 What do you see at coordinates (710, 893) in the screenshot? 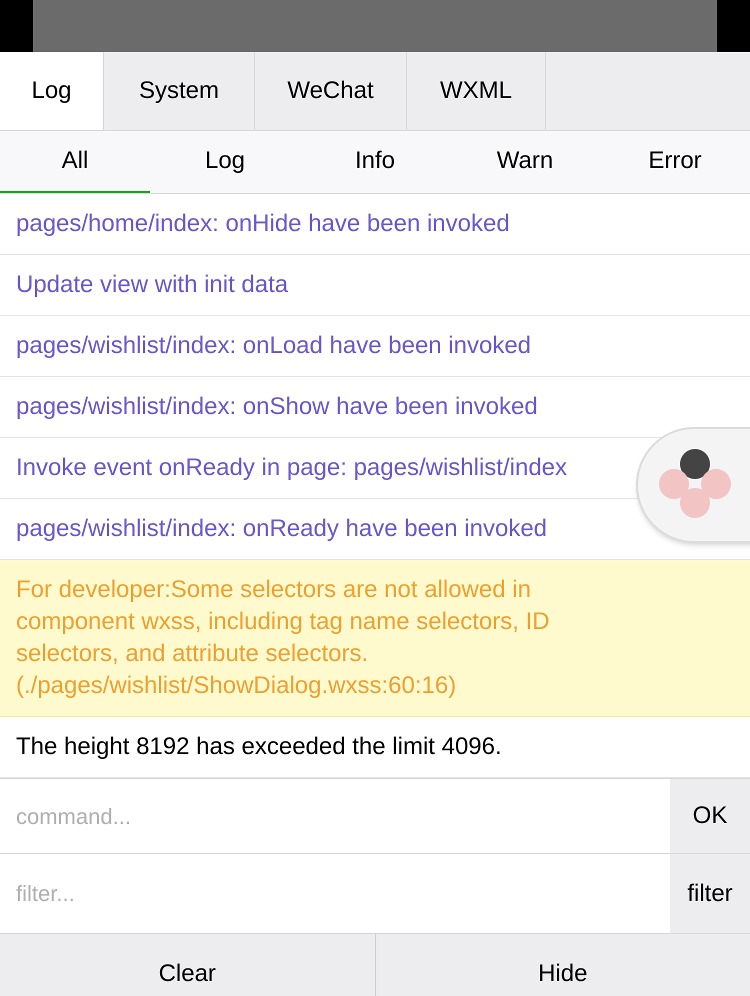
I see `filter-button: filter` at bounding box center [710, 893].